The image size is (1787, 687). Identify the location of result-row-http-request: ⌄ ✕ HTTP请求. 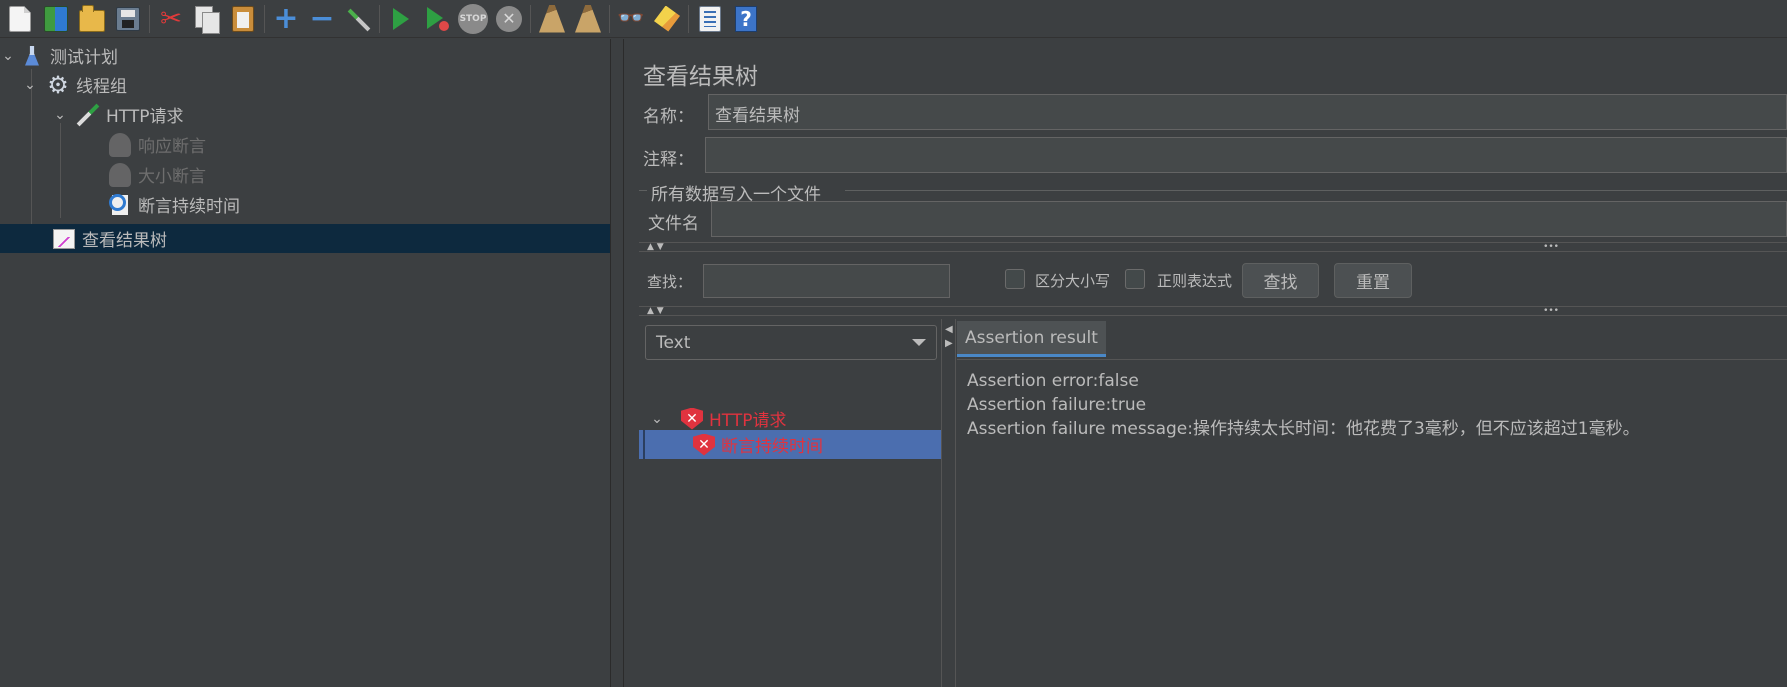
(792, 418).